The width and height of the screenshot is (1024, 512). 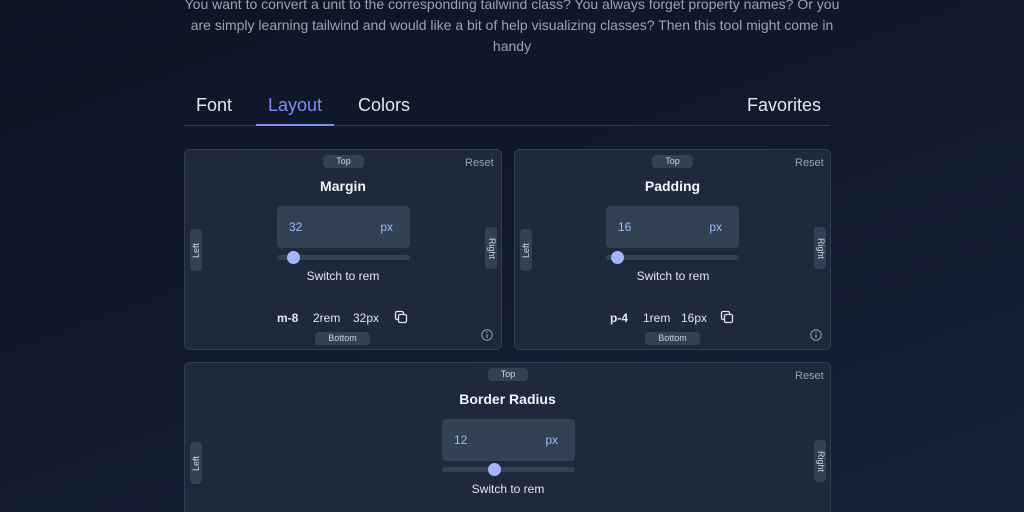 I want to click on padding-title: Padding, so click(x=672, y=186).